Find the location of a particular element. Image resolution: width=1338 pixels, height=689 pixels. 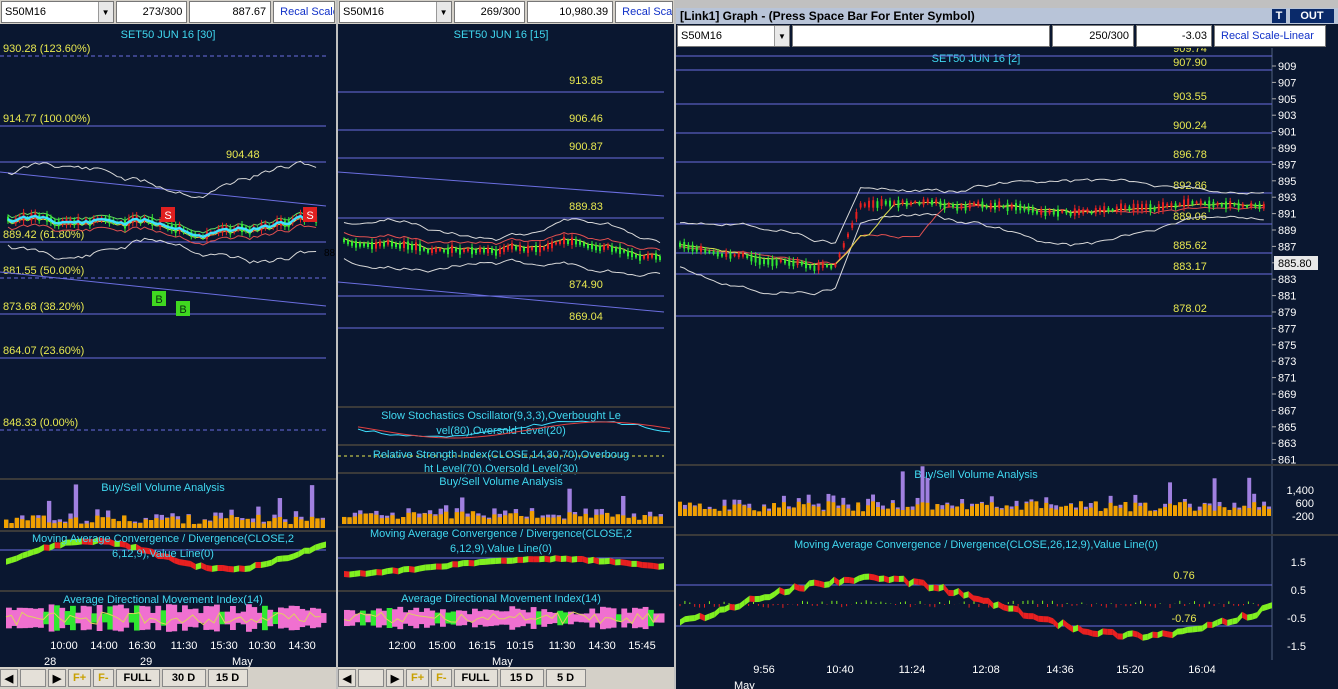

level-label: 878.02 is located at coordinates (1190, 309).